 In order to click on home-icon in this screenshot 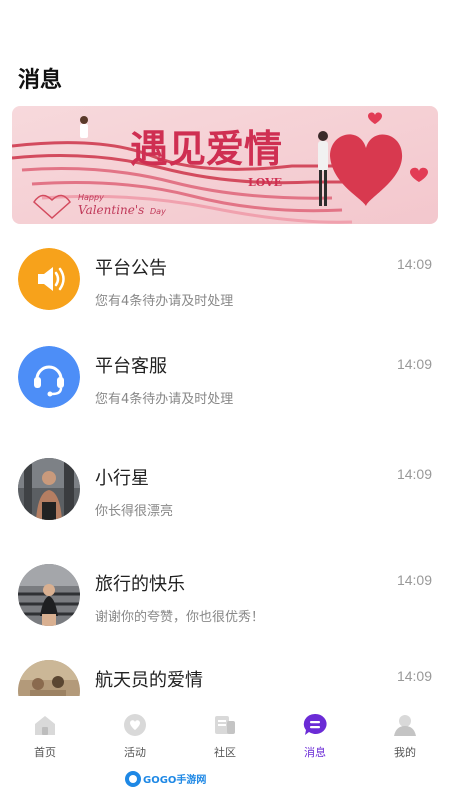, I will do `click(45, 725)`.